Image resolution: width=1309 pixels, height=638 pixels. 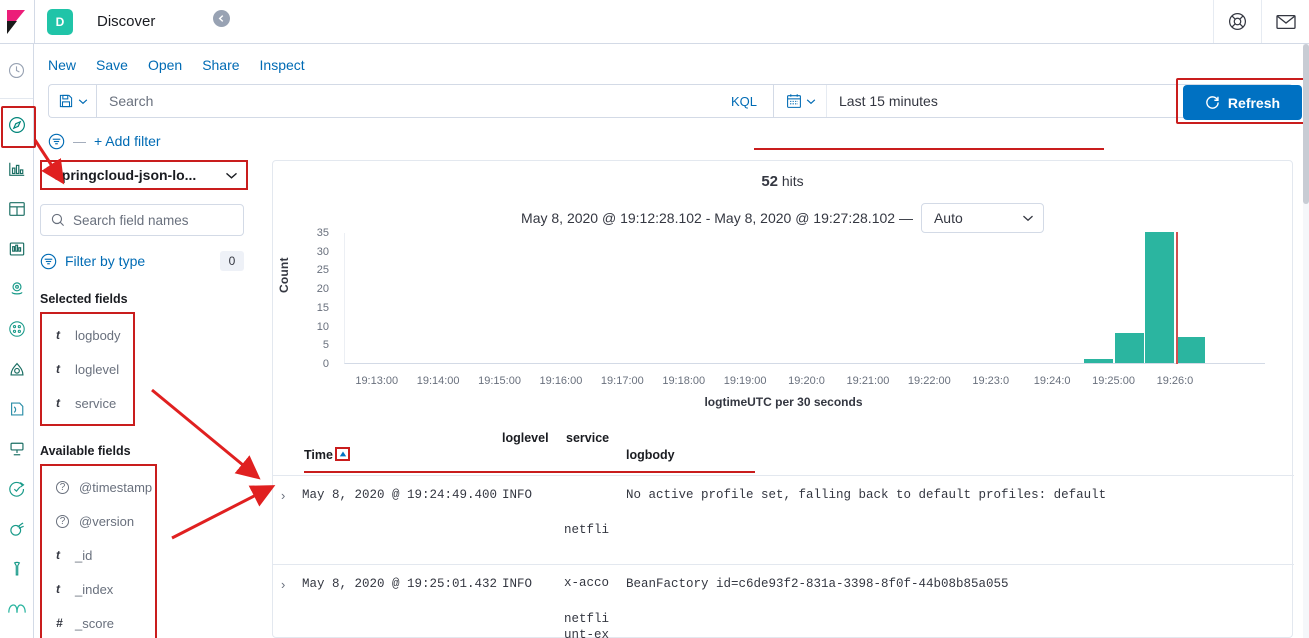 I want to click on list-item: ? @timestamp, so click(x=98, y=487).